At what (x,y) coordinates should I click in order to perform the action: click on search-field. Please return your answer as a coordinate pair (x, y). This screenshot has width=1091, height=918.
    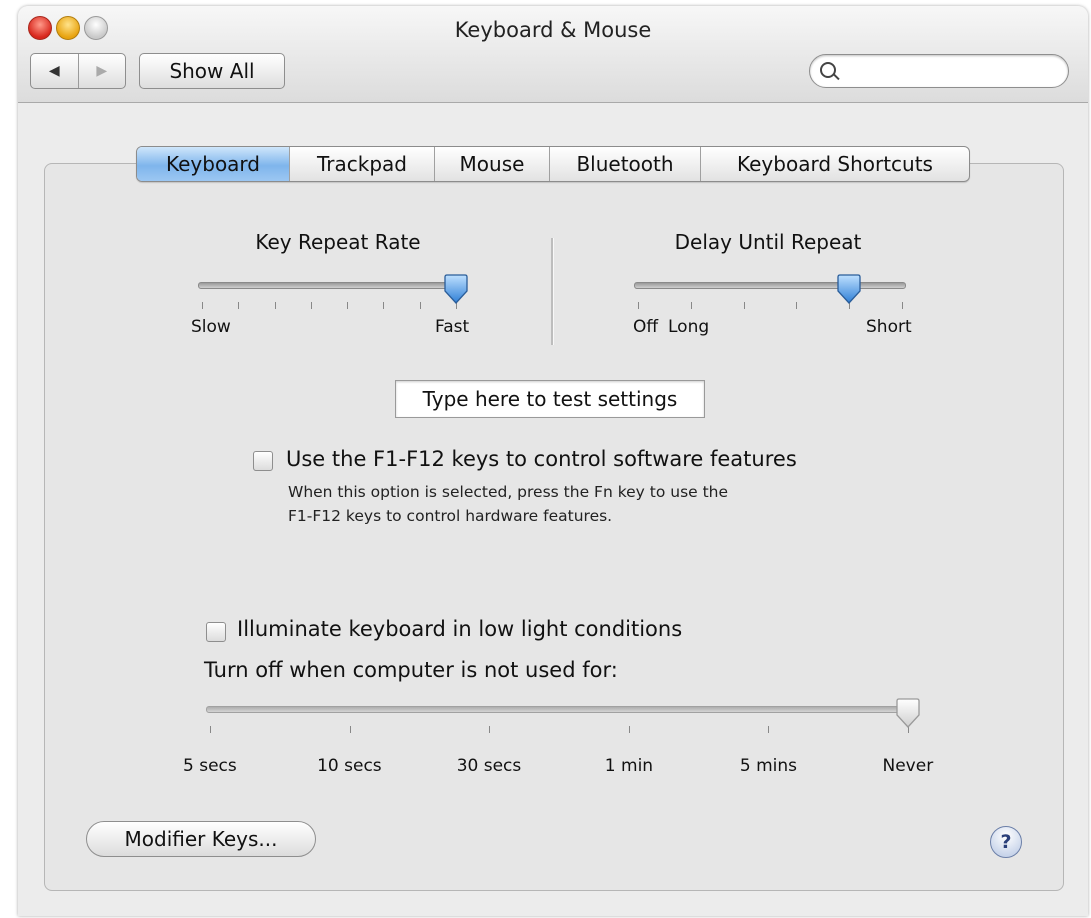
    Looking at the image, I should click on (939, 71).